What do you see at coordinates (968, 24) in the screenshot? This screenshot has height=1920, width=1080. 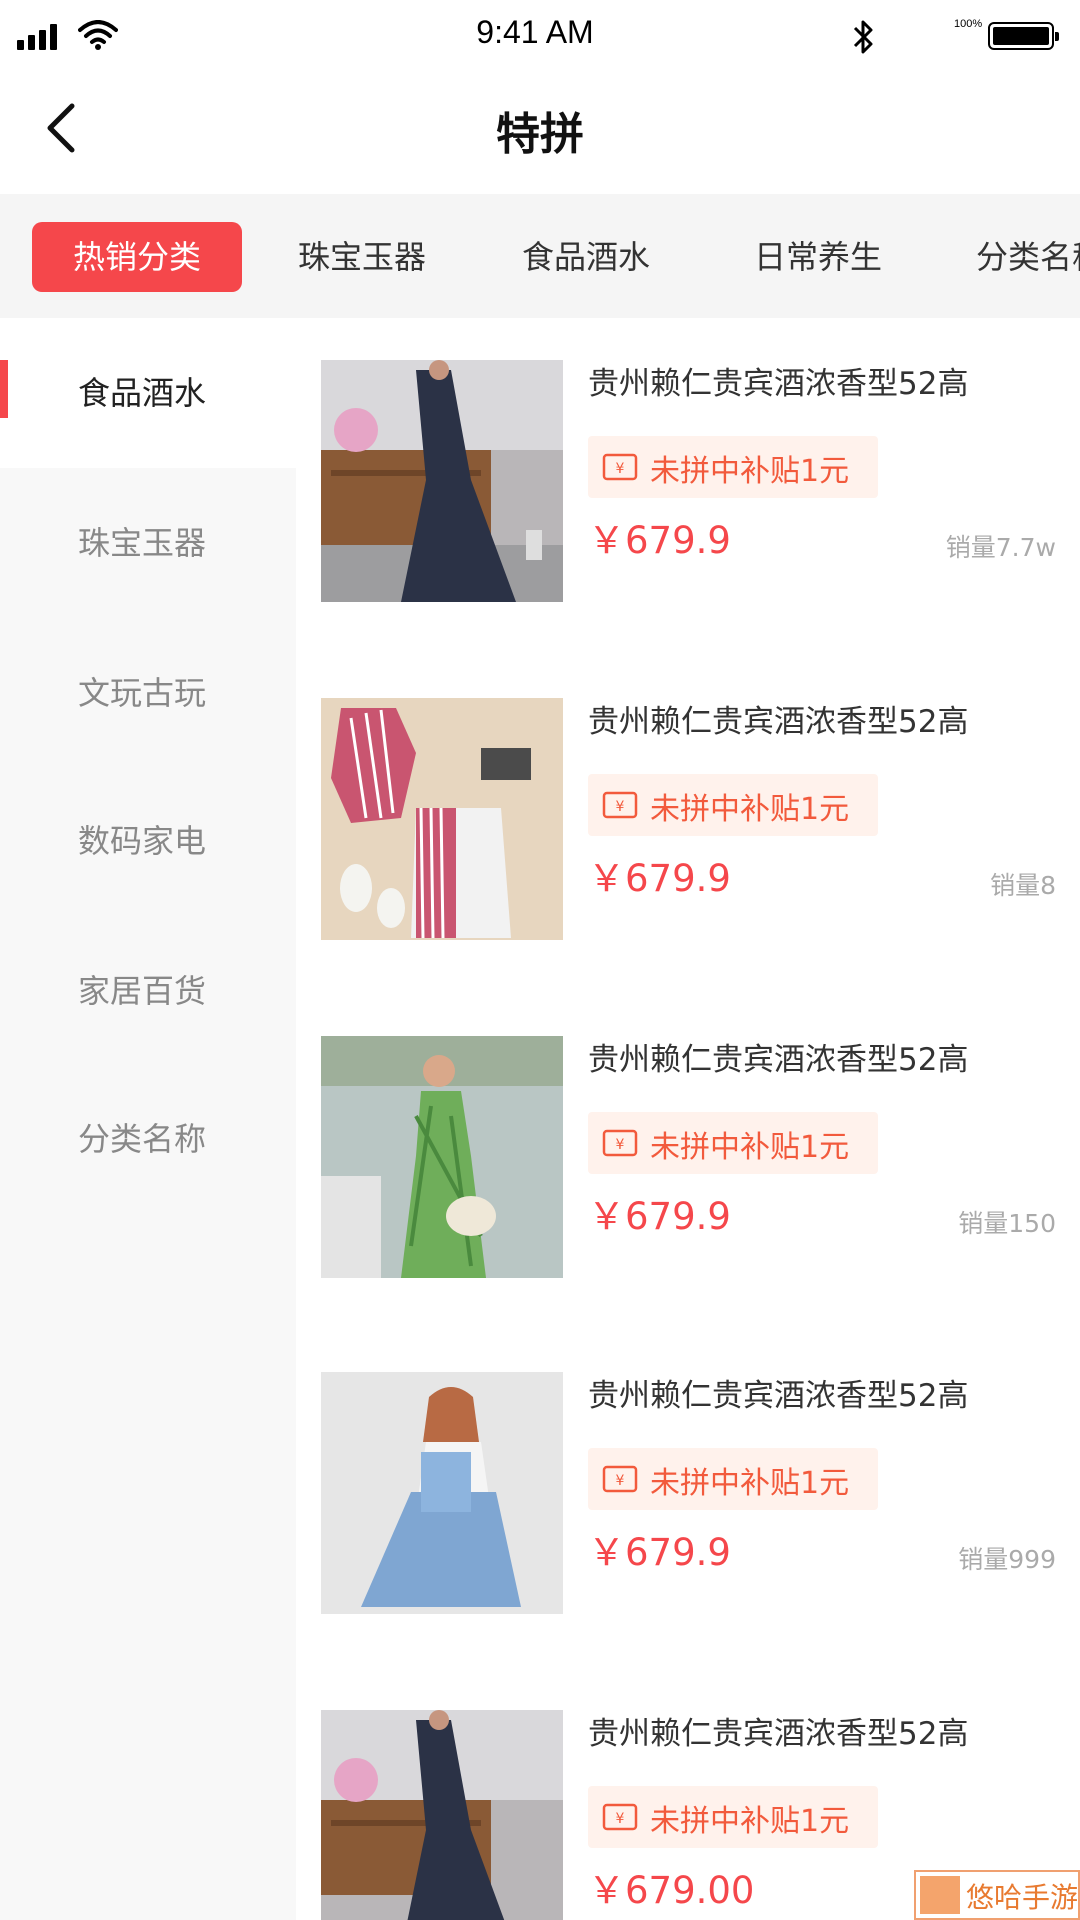 I see `battery-percent: 100%` at bounding box center [968, 24].